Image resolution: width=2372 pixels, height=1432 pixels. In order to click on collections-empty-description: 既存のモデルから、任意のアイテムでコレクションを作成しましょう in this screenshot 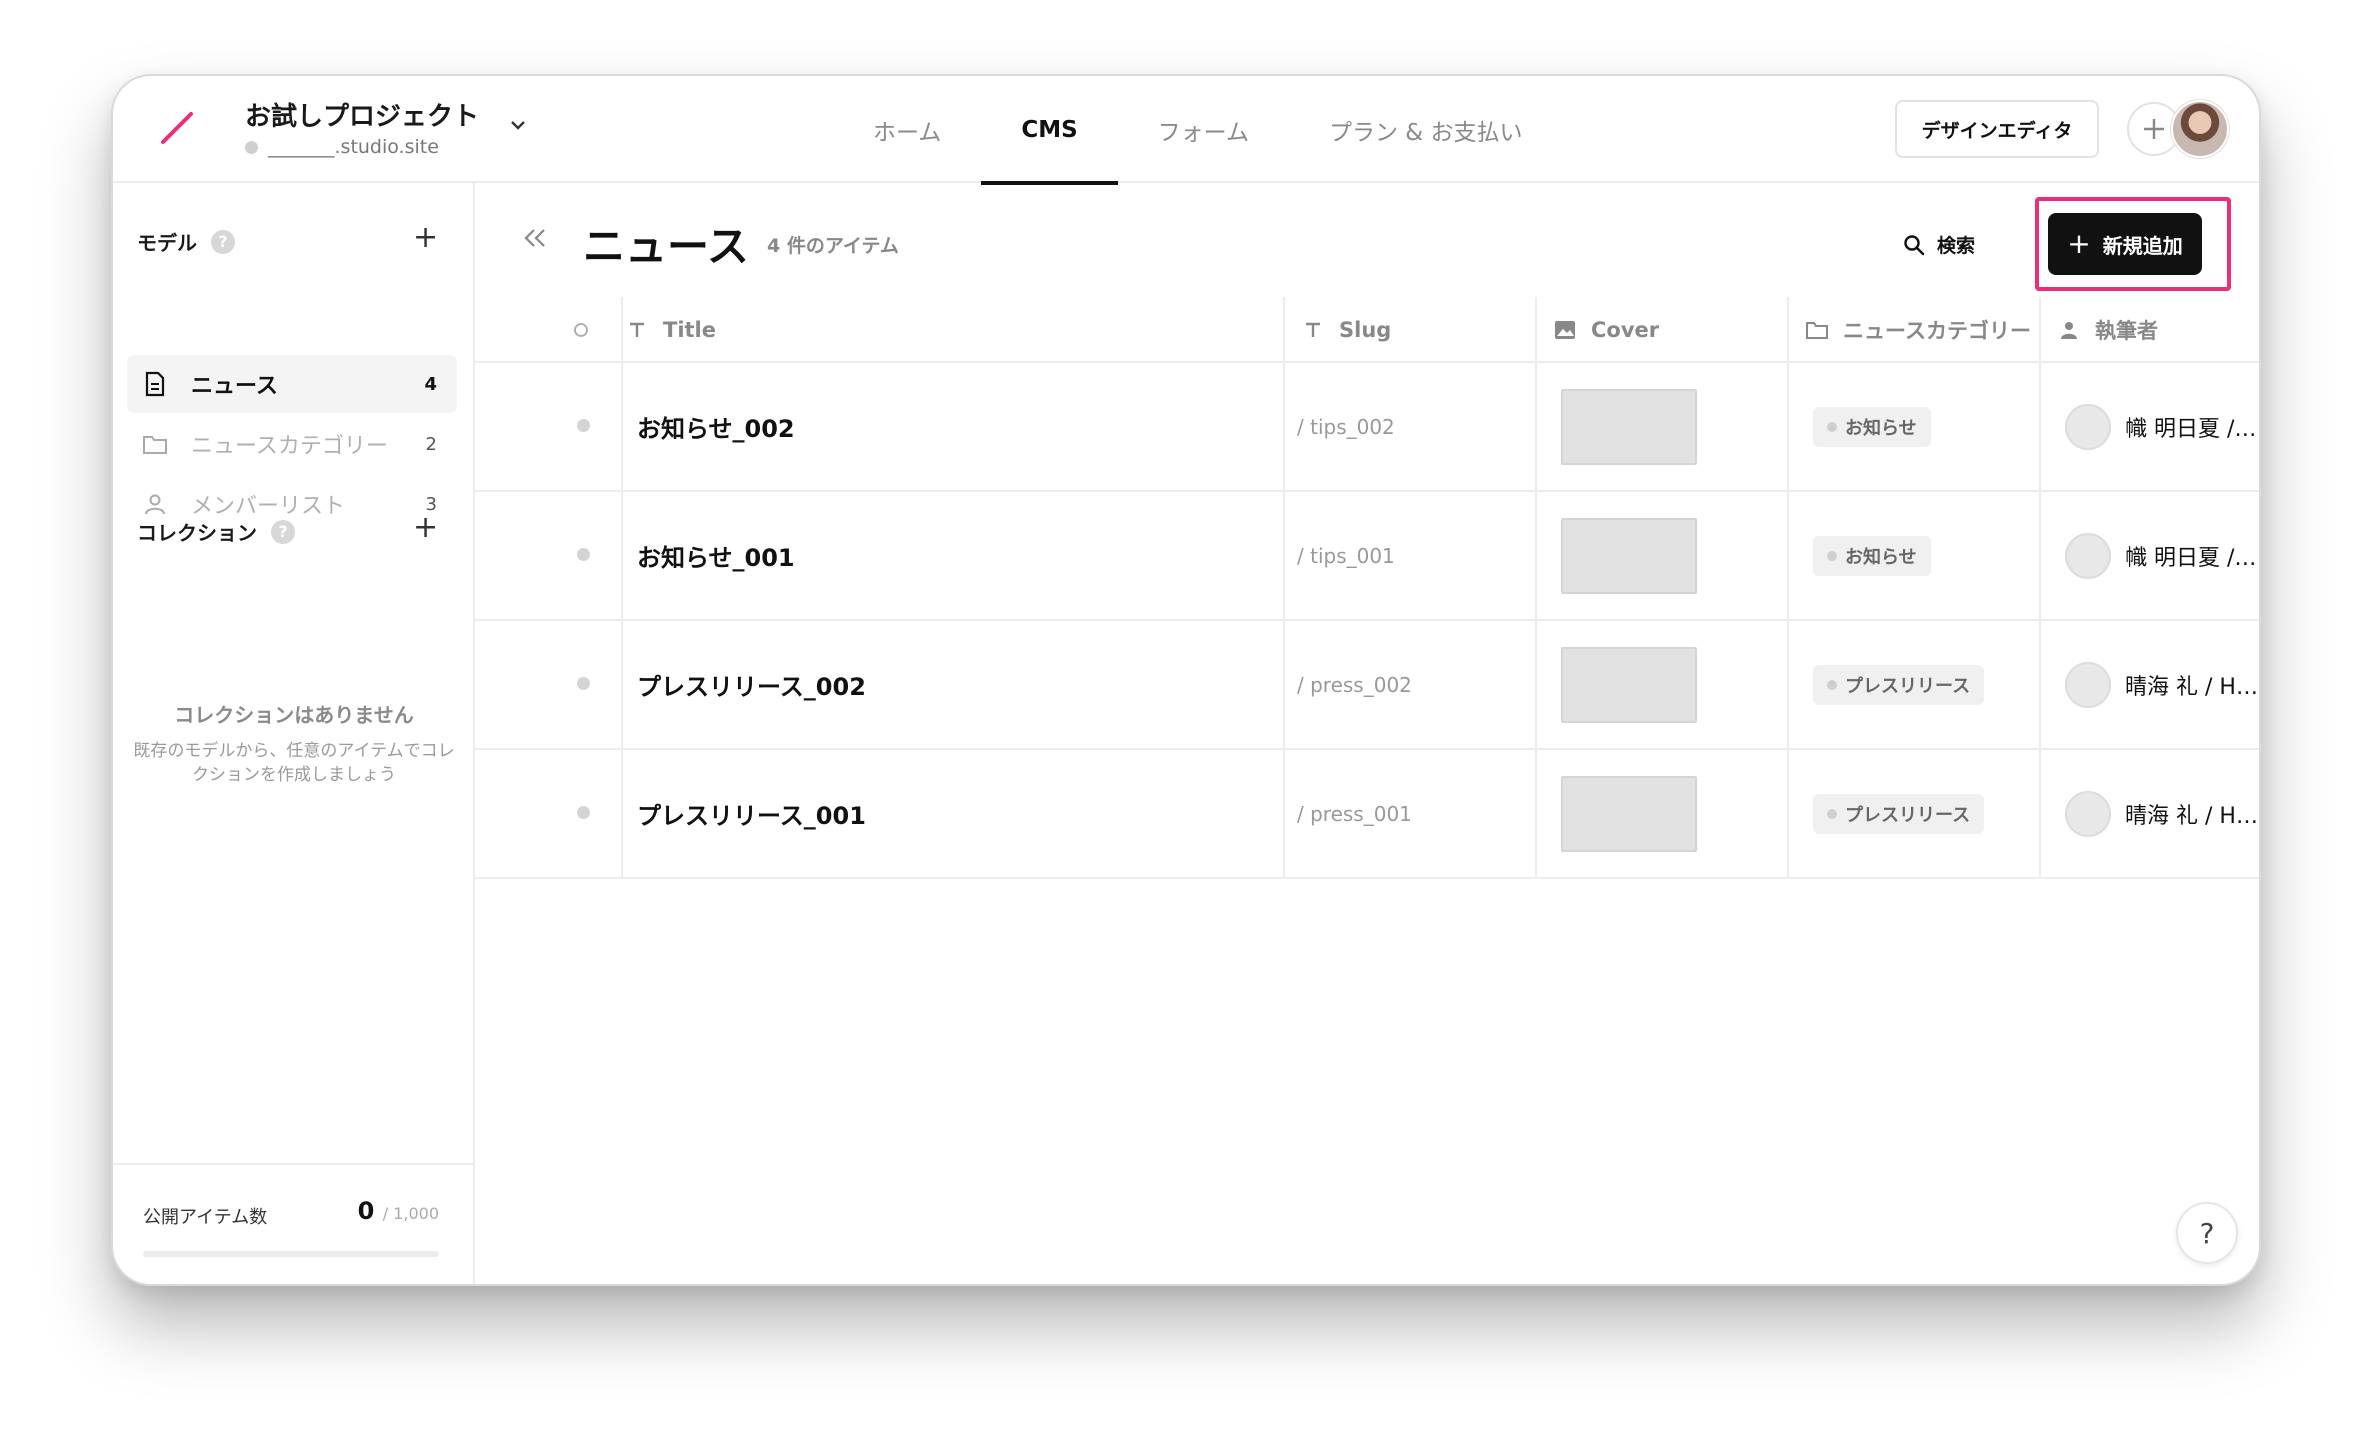, I will do `click(294, 763)`.